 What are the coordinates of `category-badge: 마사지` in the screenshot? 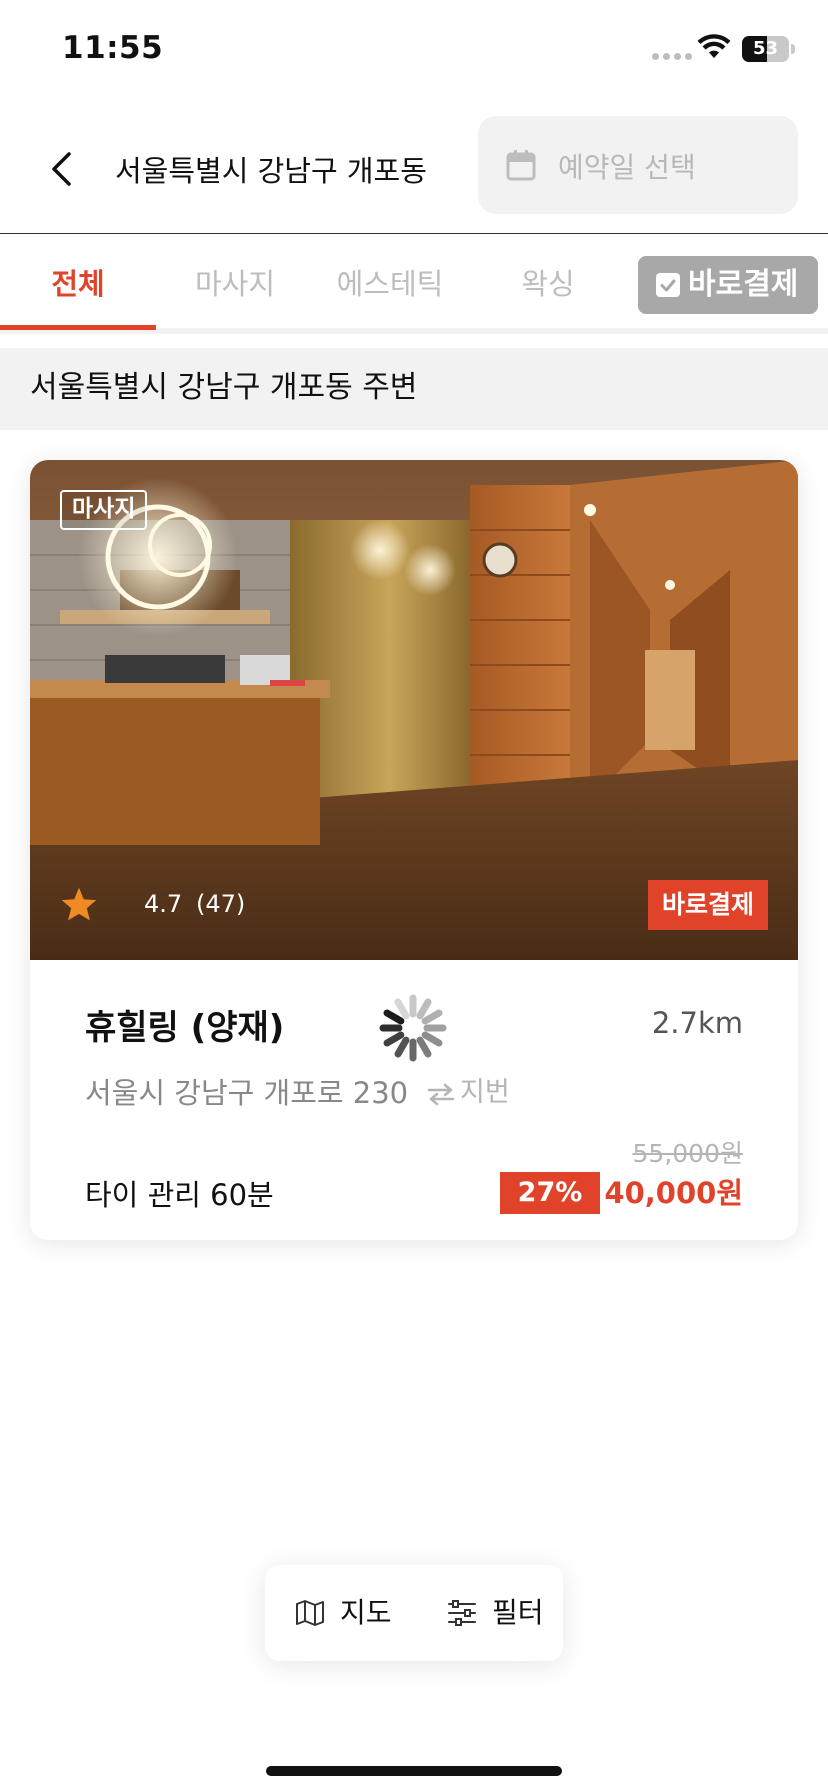 It's located at (104, 510).